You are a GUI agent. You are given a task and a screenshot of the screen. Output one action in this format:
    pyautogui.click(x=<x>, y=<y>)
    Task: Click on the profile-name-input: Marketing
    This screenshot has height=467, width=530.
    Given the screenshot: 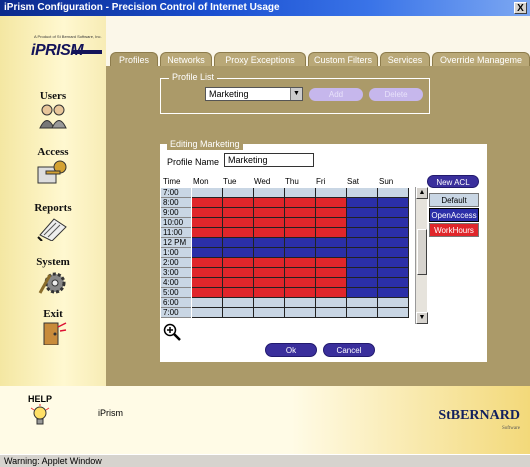 What is the action you would take?
    pyautogui.click(x=269, y=160)
    